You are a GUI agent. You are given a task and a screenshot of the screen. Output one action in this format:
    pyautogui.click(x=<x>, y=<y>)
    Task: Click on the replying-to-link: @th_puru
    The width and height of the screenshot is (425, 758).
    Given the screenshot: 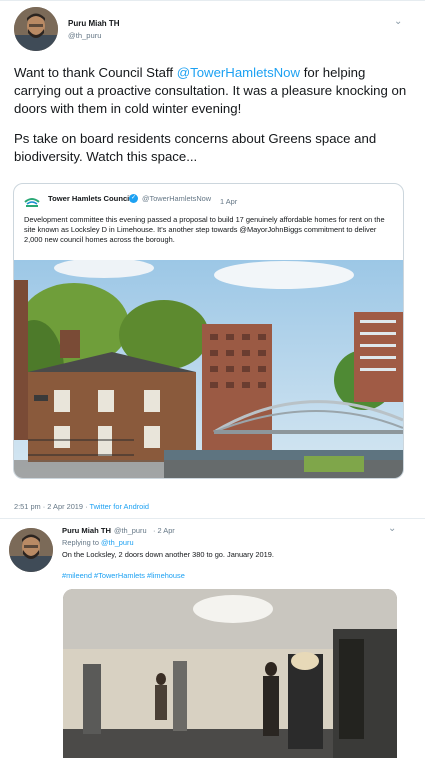 What is the action you would take?
    pyautogui.click(x=117, y=542)
    